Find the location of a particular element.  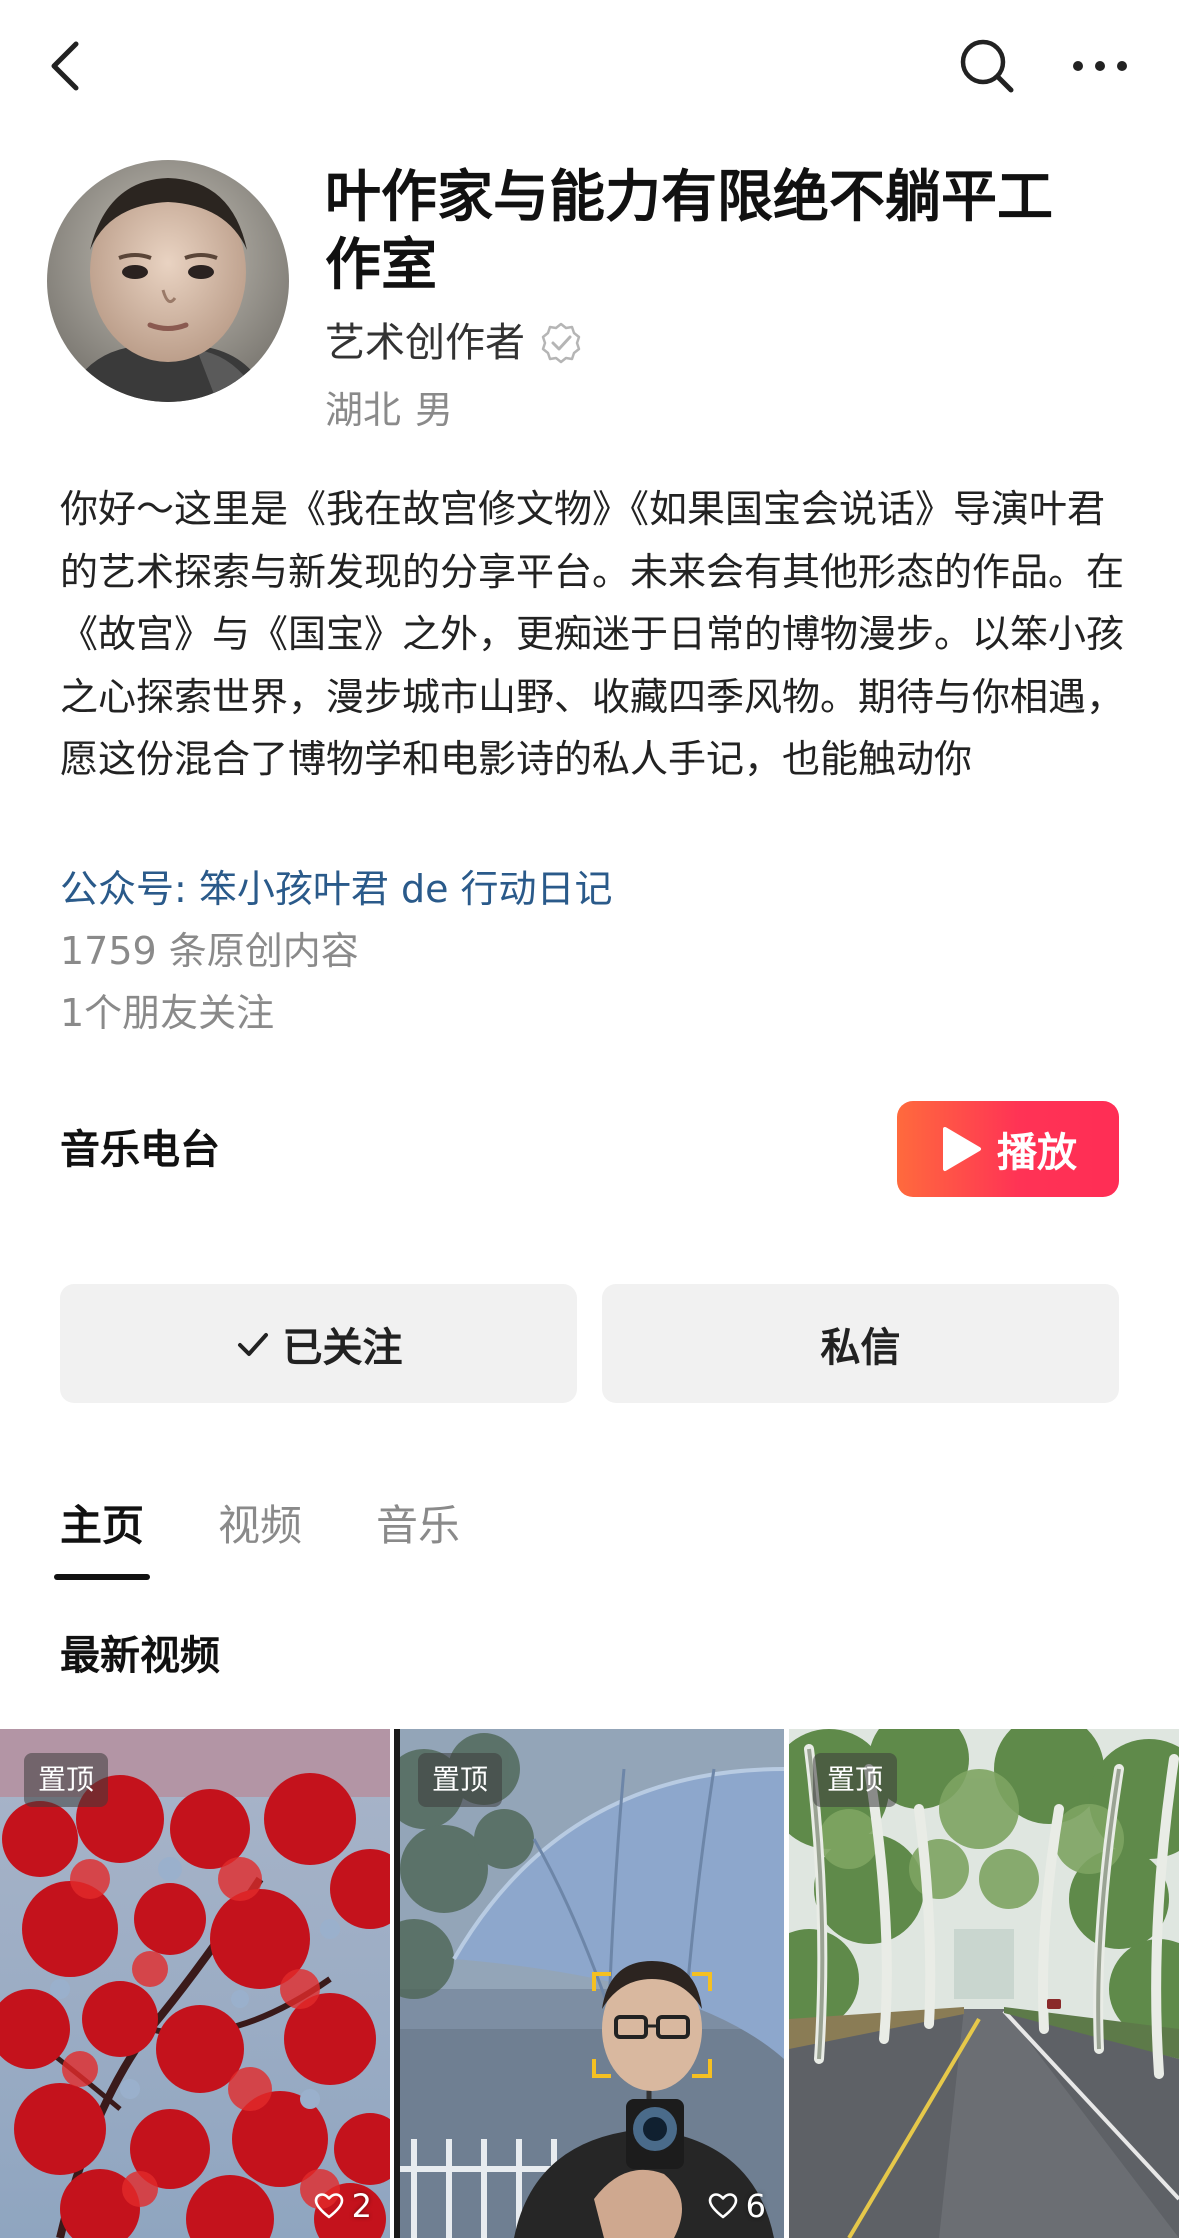

like-count: 2 is located at coordinates (343, 2206).